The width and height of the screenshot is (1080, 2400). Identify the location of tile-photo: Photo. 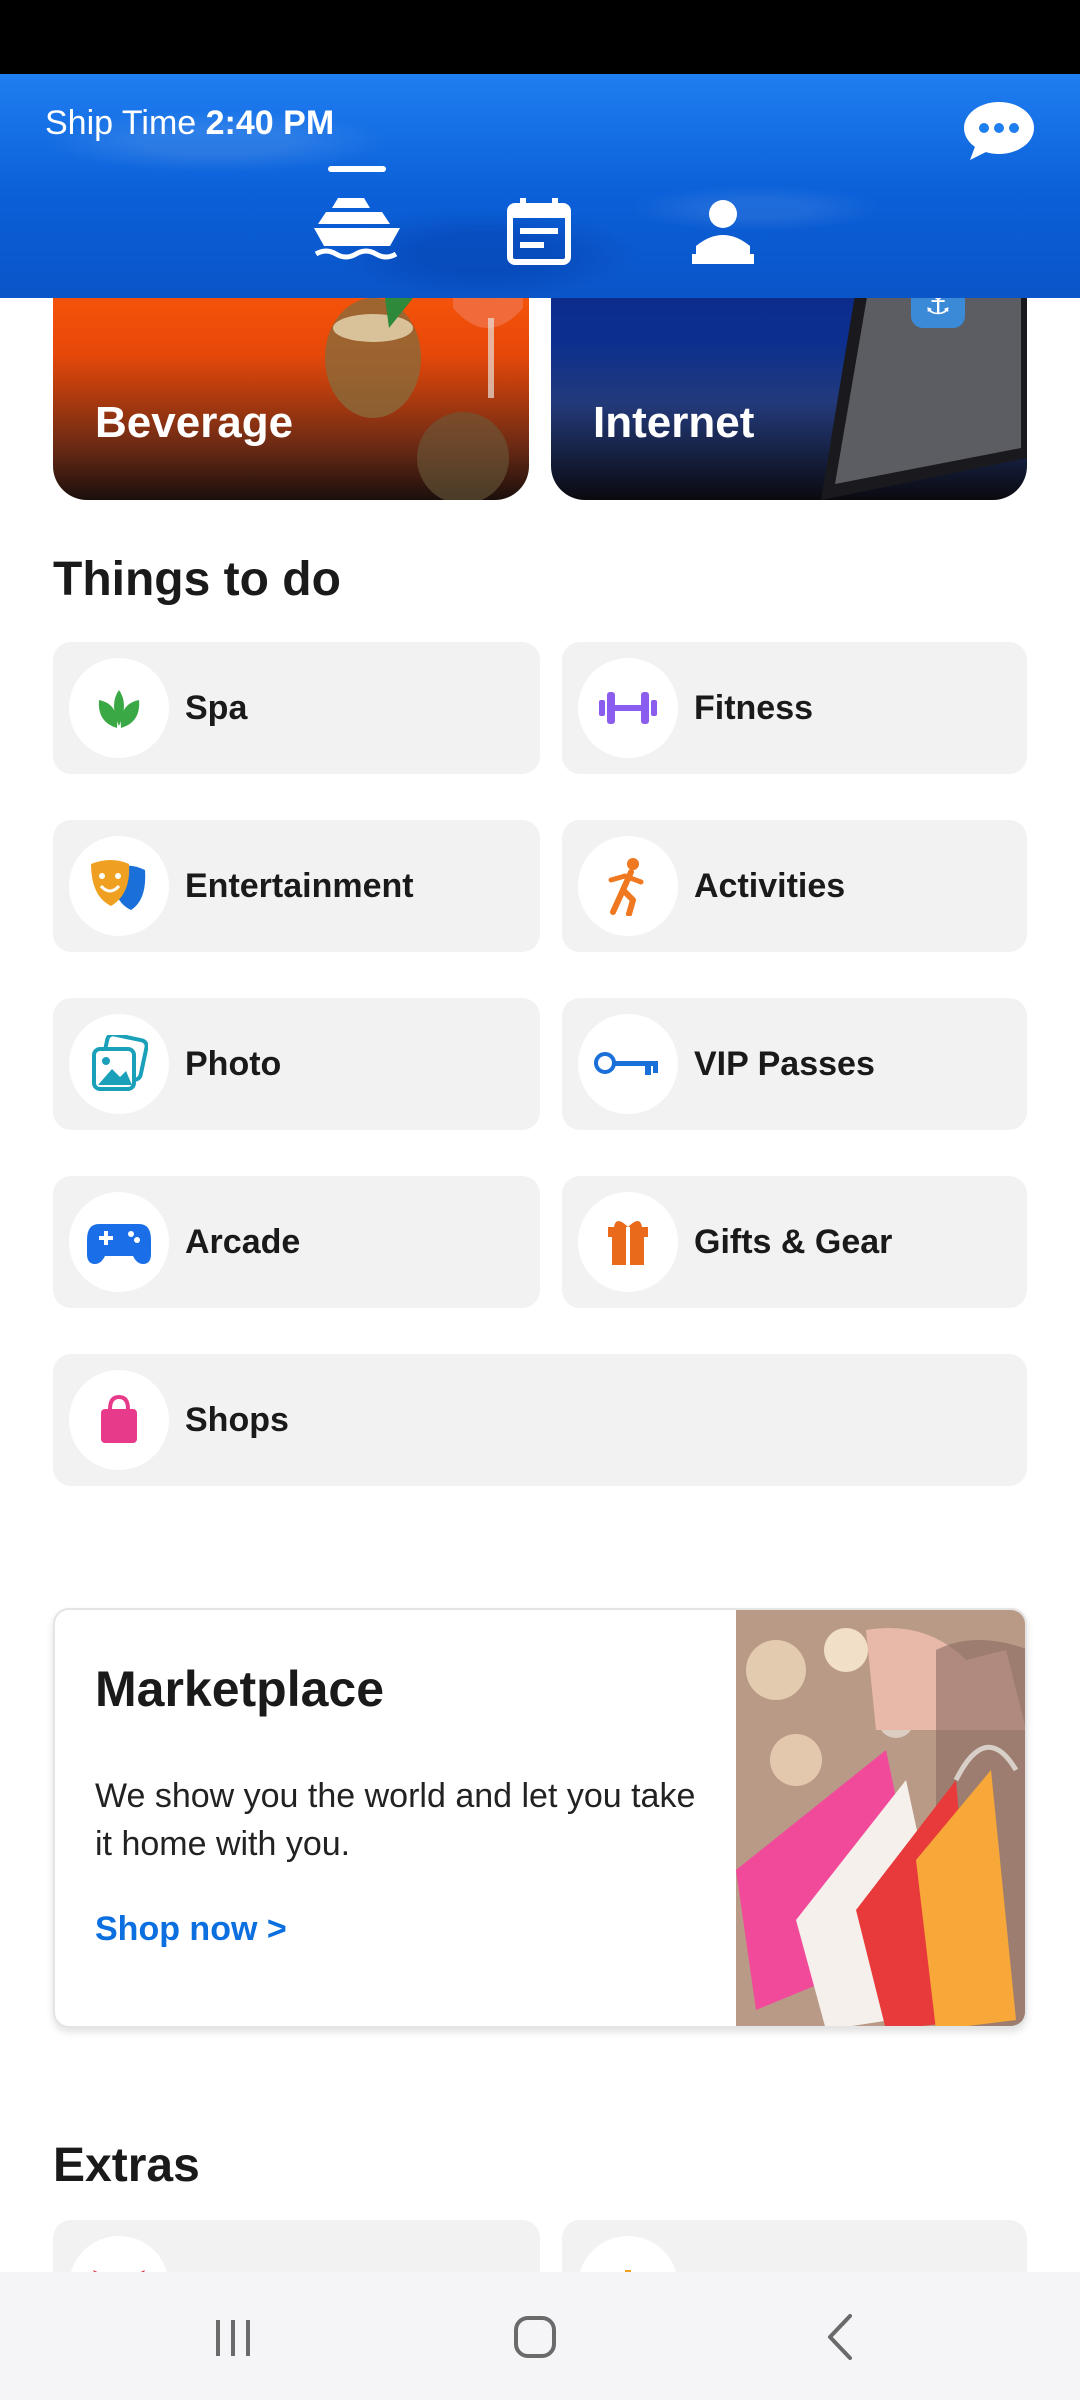
(296, 1064).